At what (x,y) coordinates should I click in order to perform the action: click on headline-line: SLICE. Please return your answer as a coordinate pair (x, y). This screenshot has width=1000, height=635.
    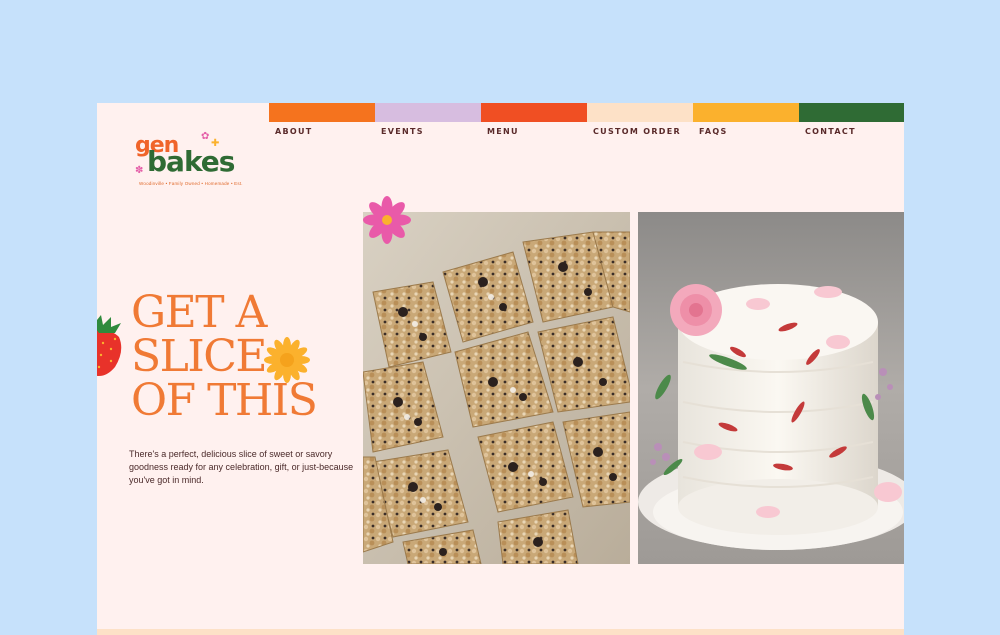
    Looking at the image, I should click on (199, 356).